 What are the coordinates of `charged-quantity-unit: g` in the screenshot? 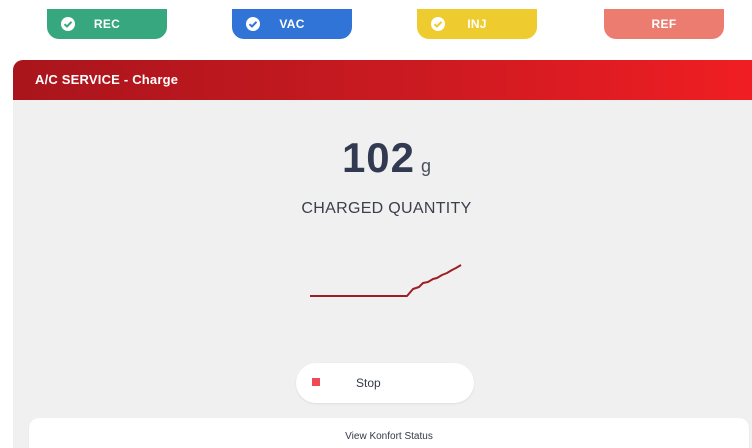 It's located at (426, 166).